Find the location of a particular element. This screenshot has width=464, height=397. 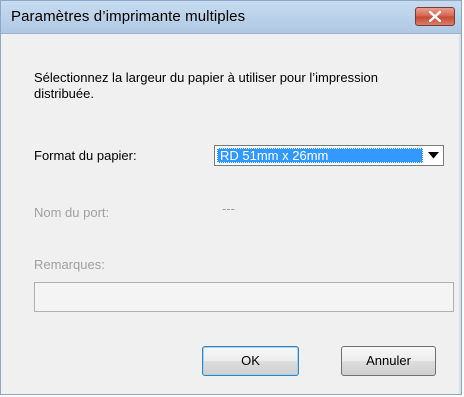

dropdown-button is located at coordinates (433, 155).